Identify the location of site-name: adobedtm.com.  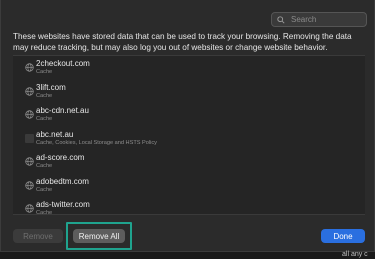
(62, 181).